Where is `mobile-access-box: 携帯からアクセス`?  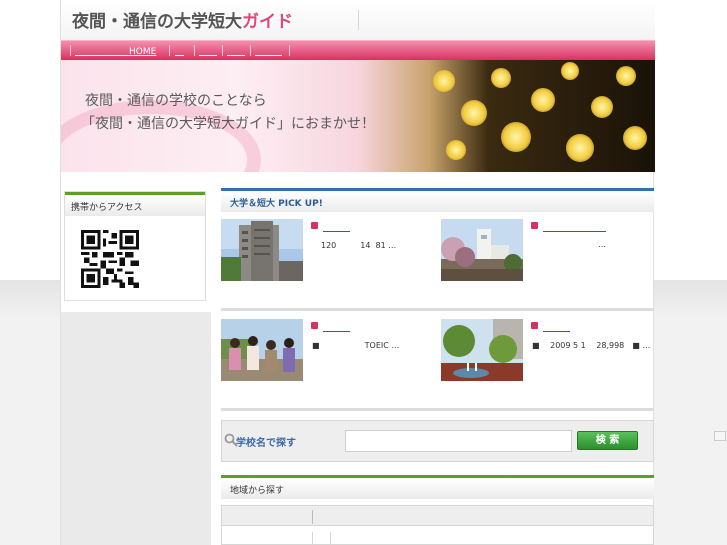 mobile-access-box: 携帯からアクセス is located at coordinates (135, 246).